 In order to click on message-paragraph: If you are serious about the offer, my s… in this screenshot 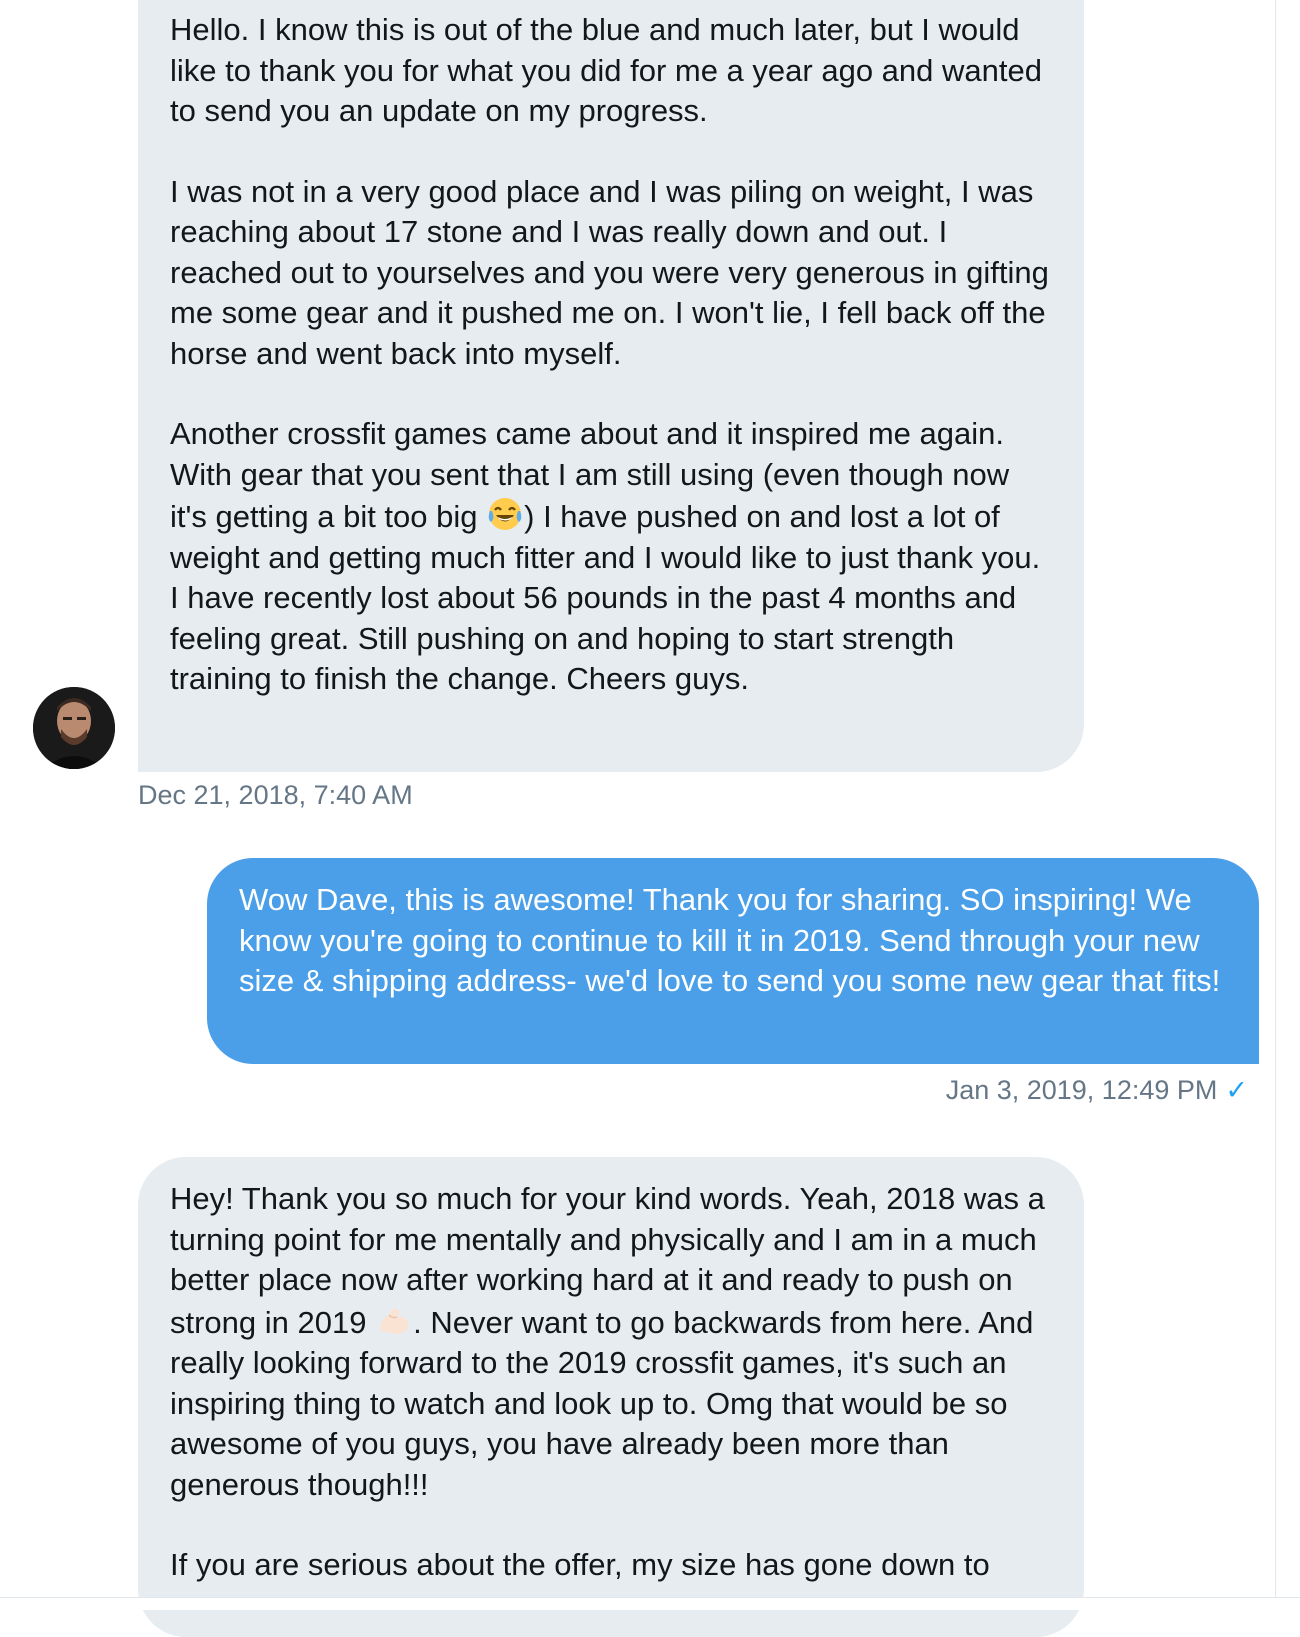, I will do `click(580, 1564)`.